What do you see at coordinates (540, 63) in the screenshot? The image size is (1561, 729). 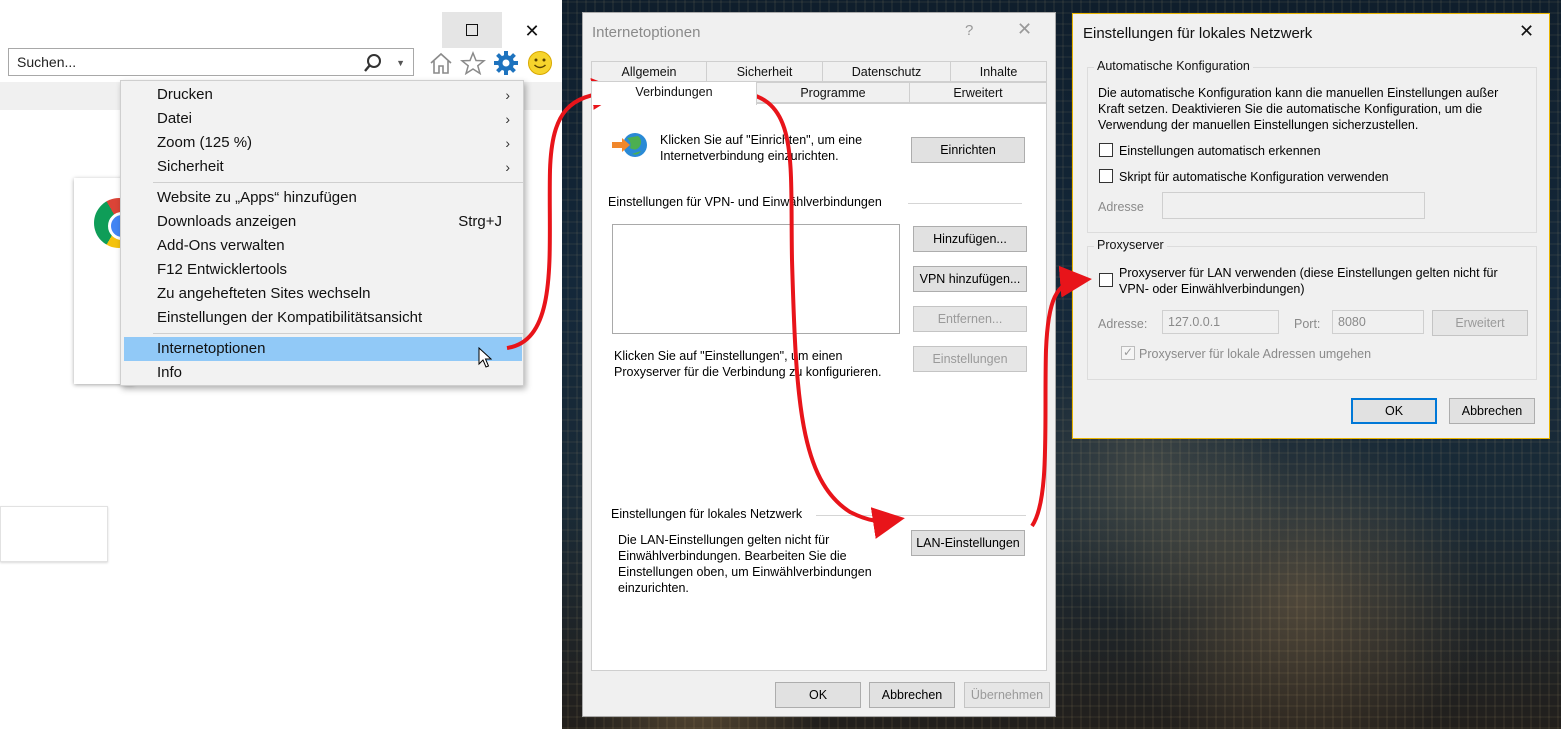 I see `smiley-icon` at bounding box center [540, 63].